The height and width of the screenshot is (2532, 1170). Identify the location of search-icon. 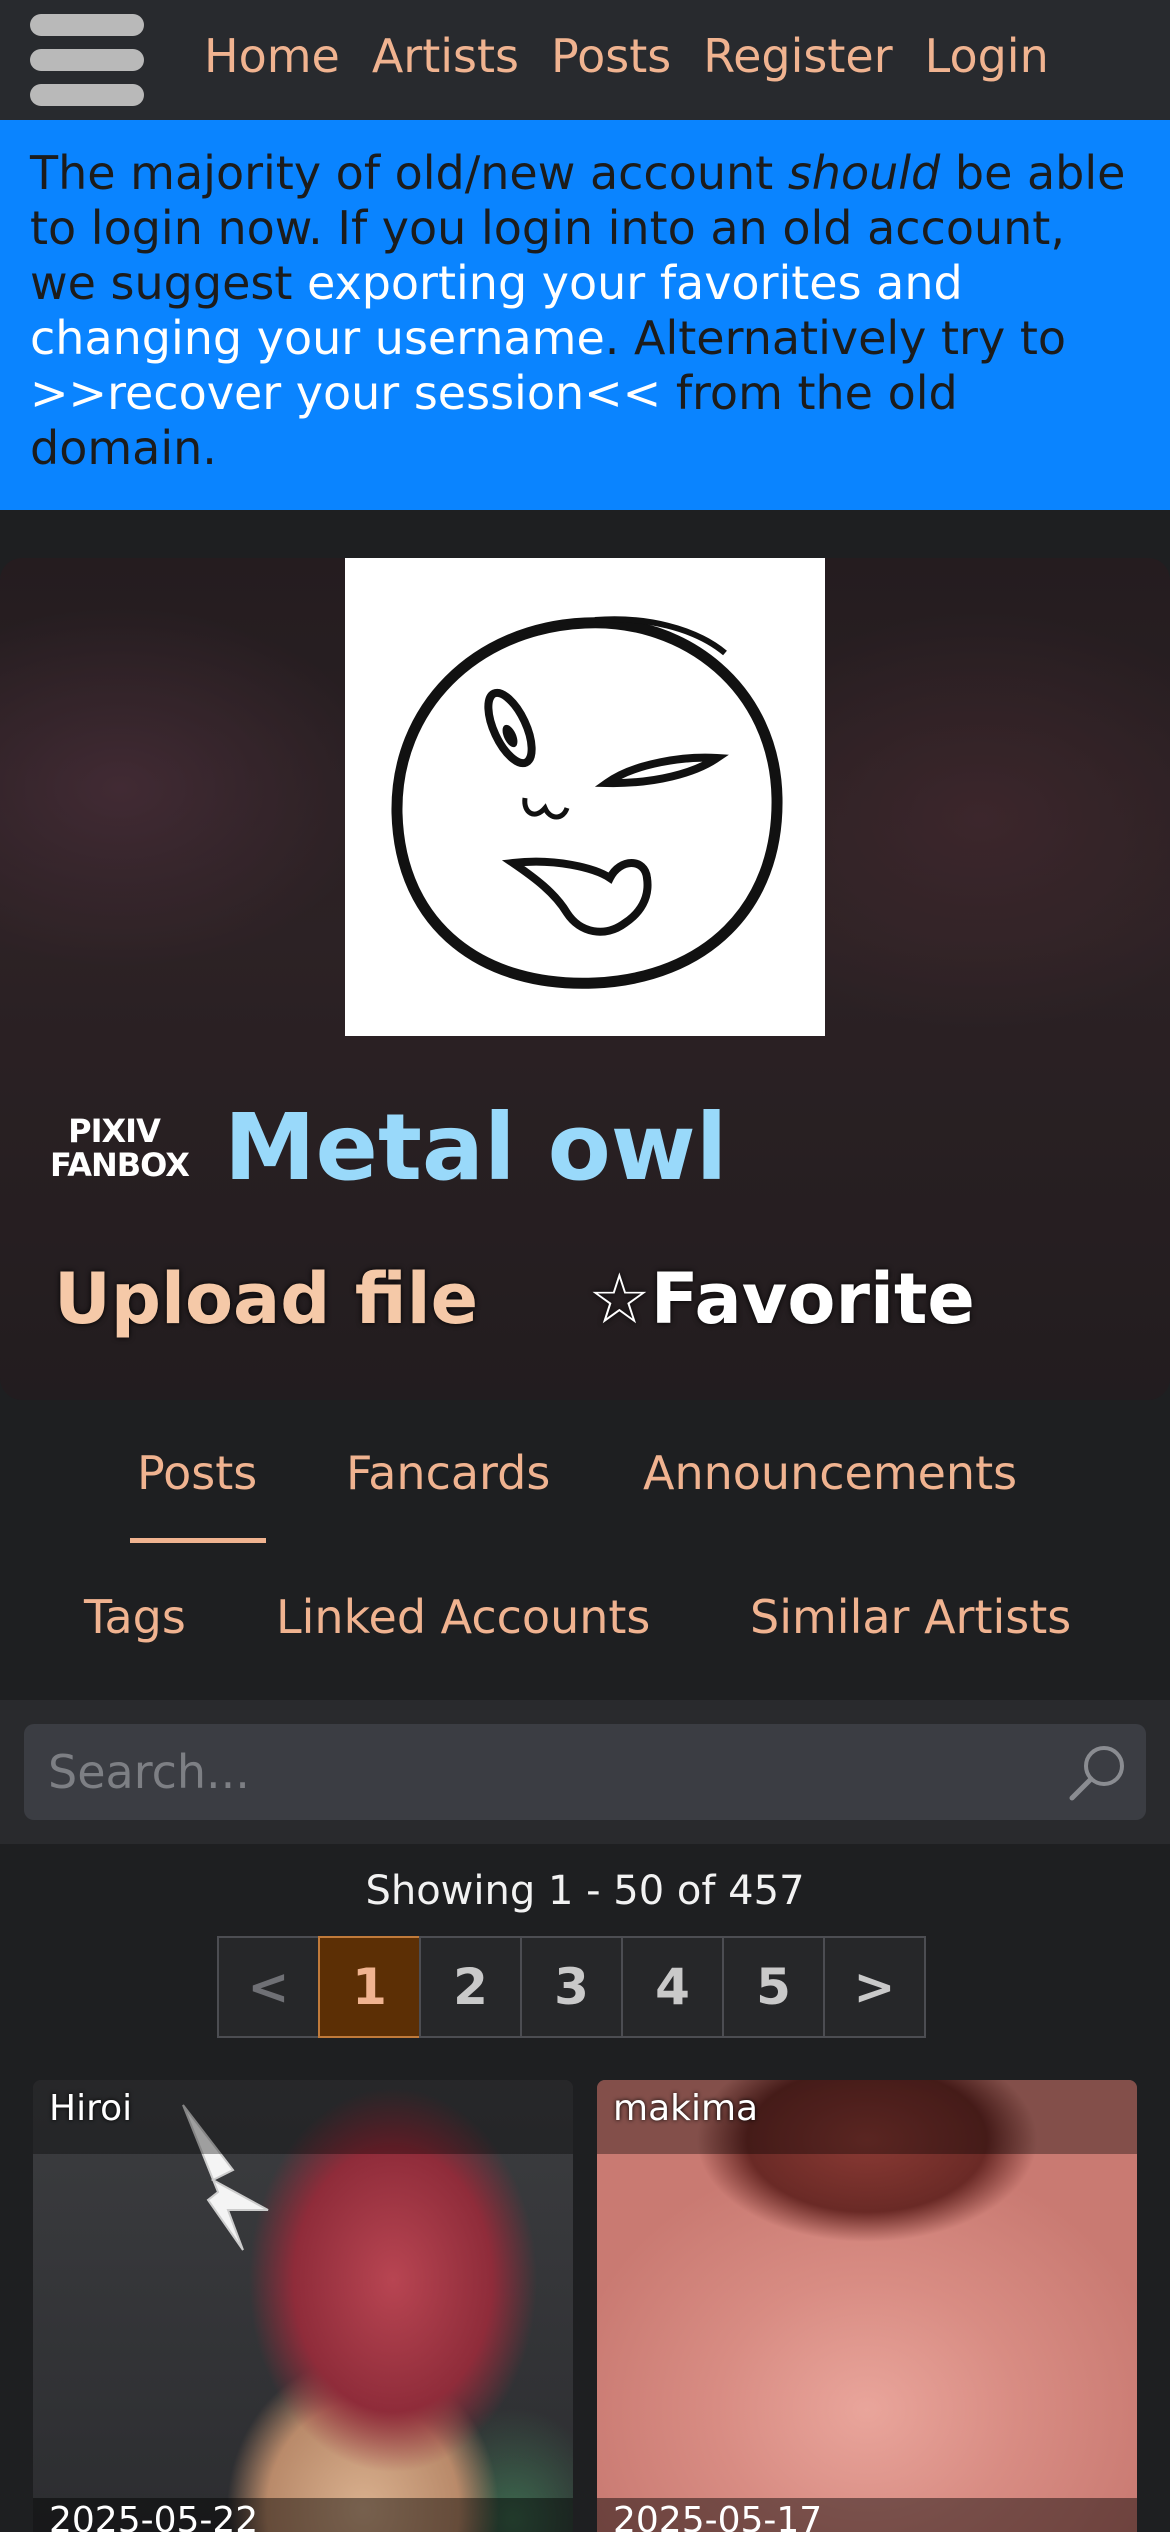
(1098, 1772).